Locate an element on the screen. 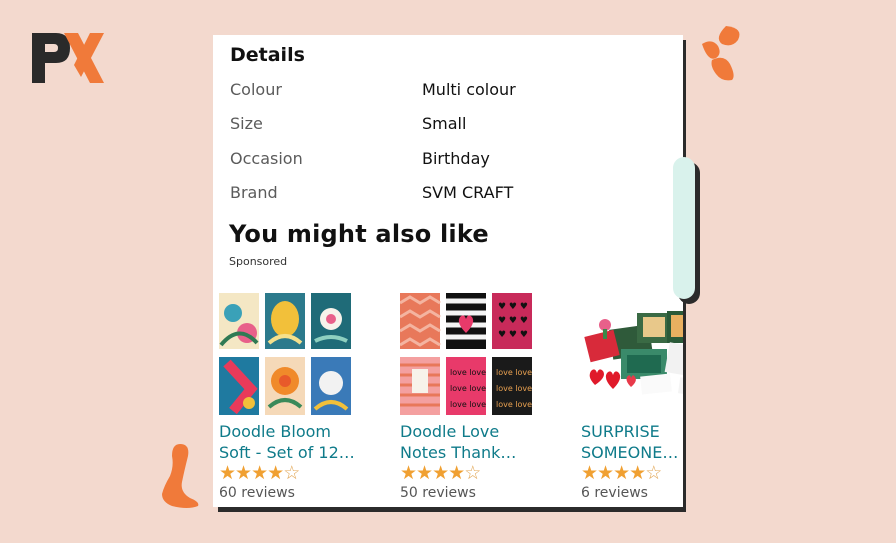 The width and height of the screenshot is (896, 543). detail-key: Occasion is located at coordinates (266, 158).